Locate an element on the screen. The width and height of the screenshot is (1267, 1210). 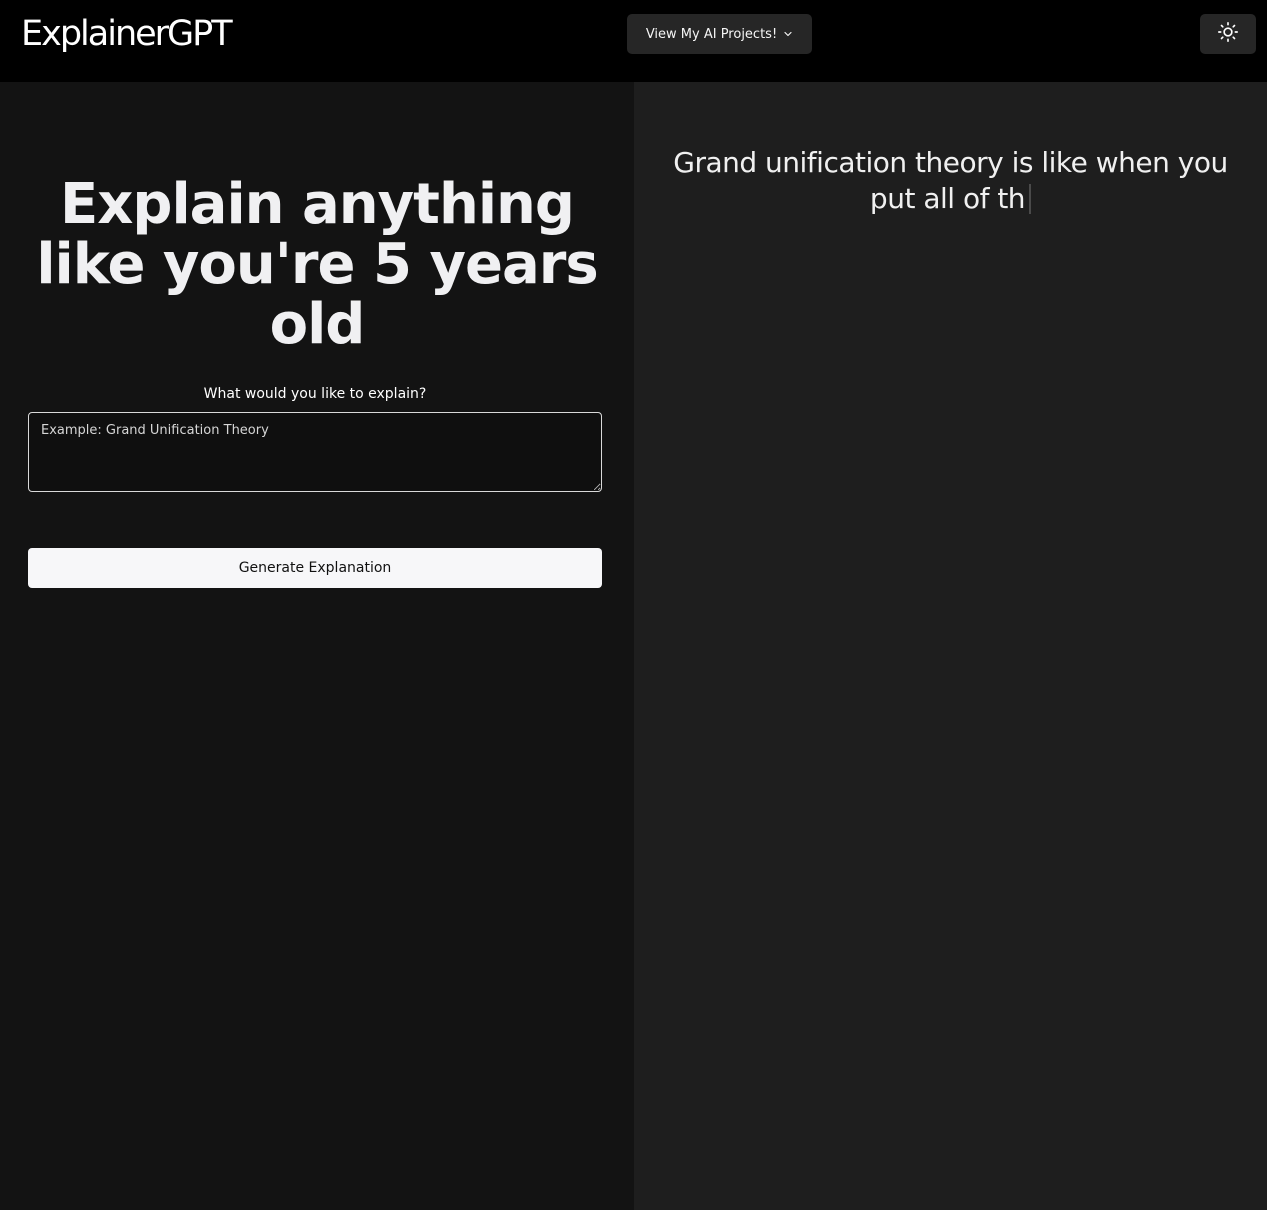
view-projects-label: View My AI Projects! is located at coordinates (711, 34).